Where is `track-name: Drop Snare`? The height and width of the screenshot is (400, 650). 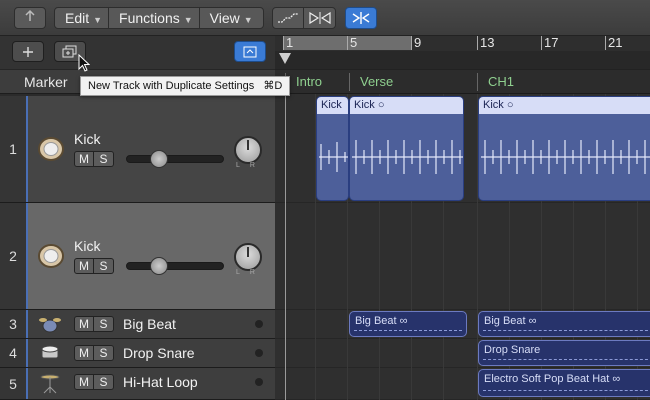 track-name: Drop Snare is located at coordinates (159, 353).